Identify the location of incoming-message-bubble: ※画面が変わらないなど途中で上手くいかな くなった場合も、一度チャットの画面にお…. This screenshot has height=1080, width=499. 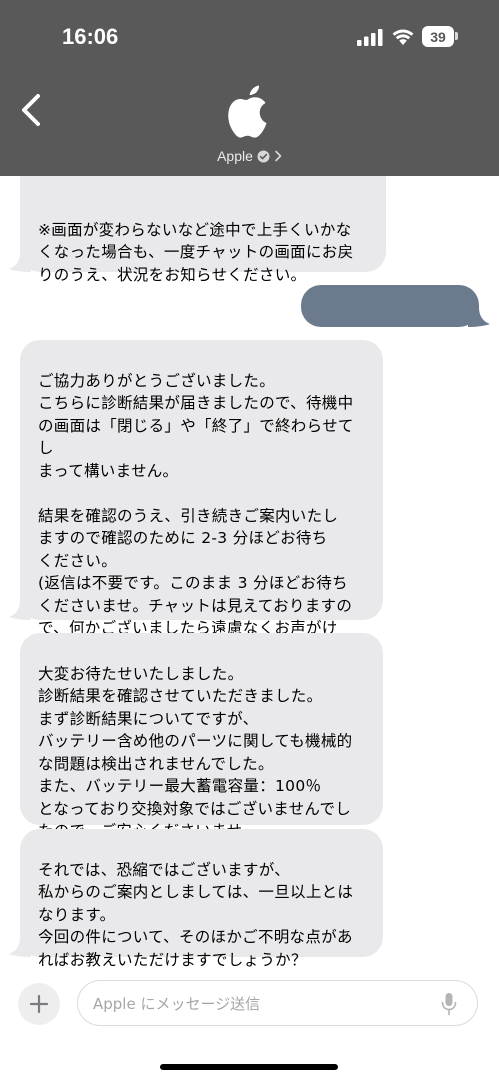
(203, 230).